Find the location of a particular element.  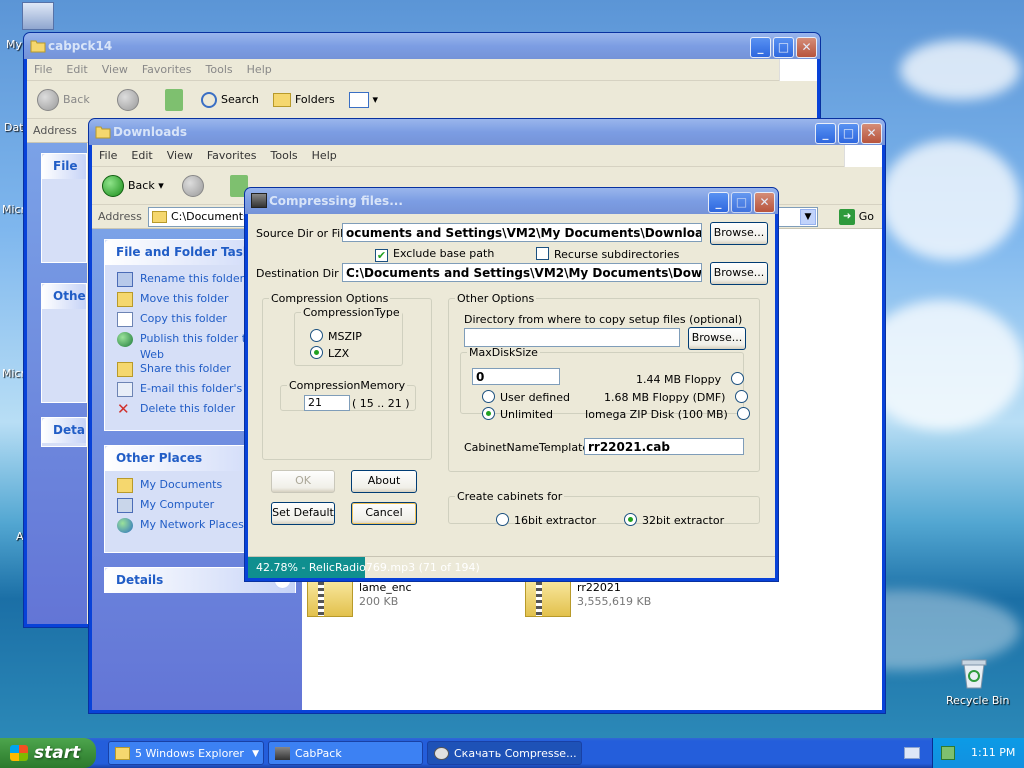

windows-logo-icon is located at coordinates (19, 753).